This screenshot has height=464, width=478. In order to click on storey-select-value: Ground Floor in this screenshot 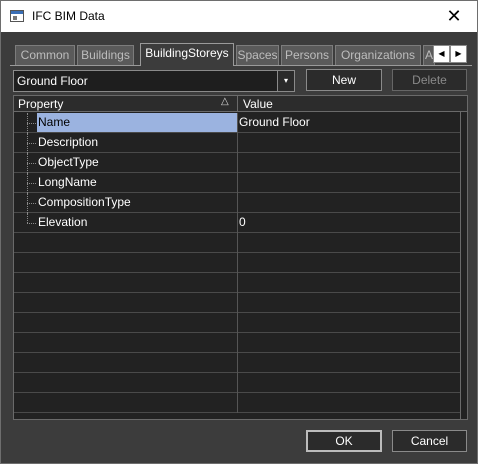, I will do `click(52, 81)`.